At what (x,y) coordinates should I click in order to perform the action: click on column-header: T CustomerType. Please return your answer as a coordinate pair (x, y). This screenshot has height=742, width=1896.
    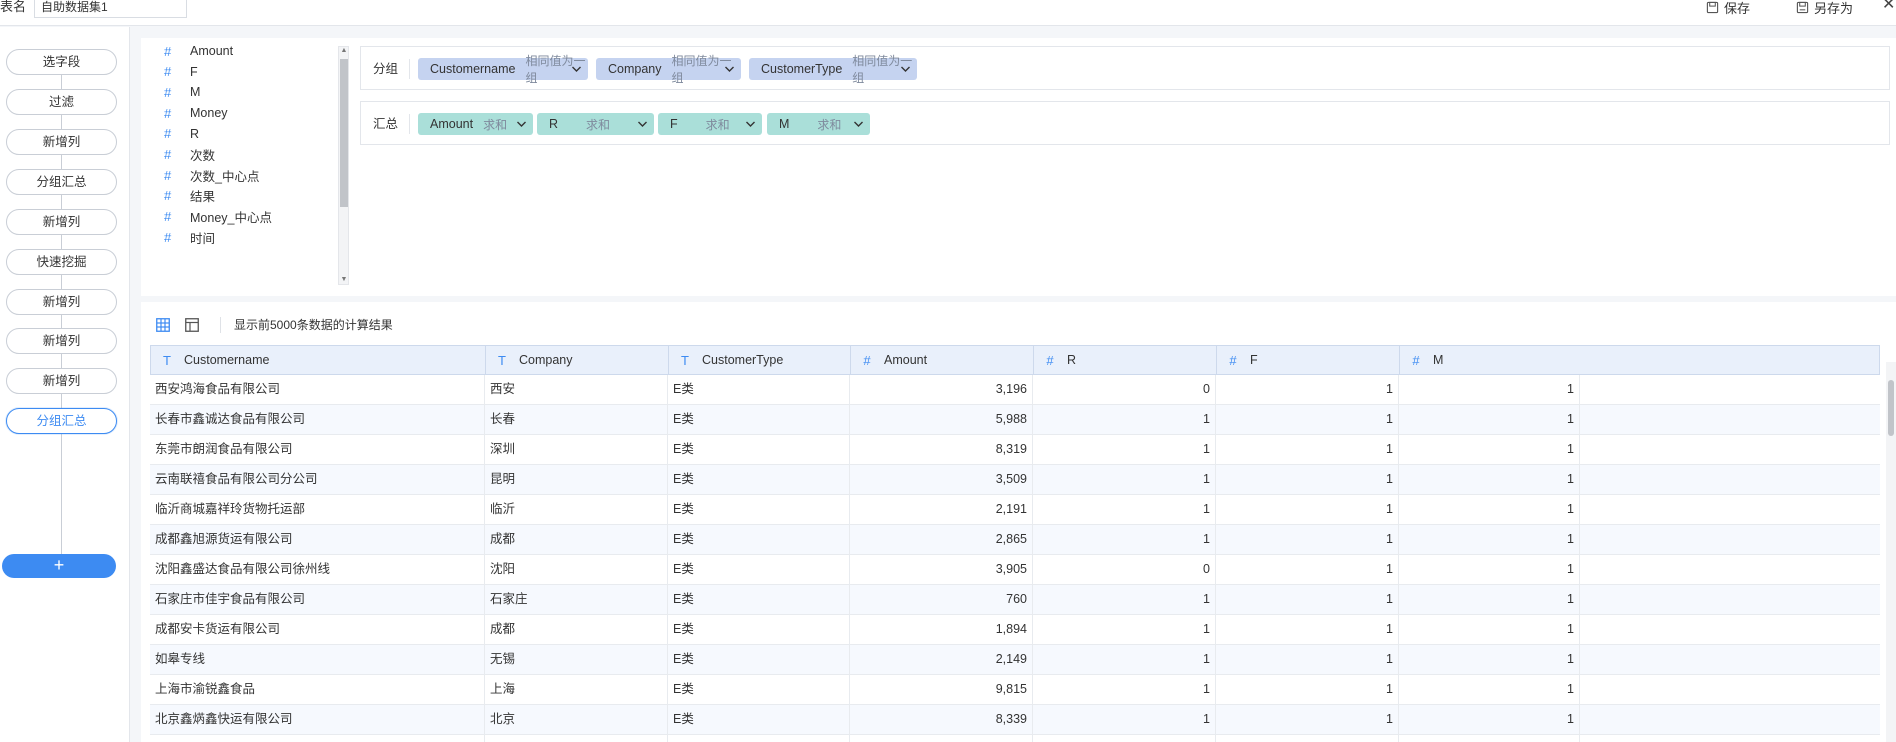
    Looking at the image, I should click on (760, 360).